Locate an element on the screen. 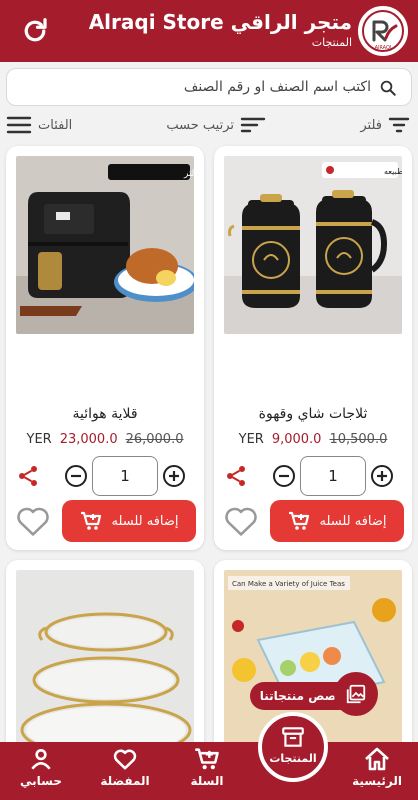 This screenshot has height=800, width=418. nav-favorites: المفضلة is located at coordinates (125, 767).